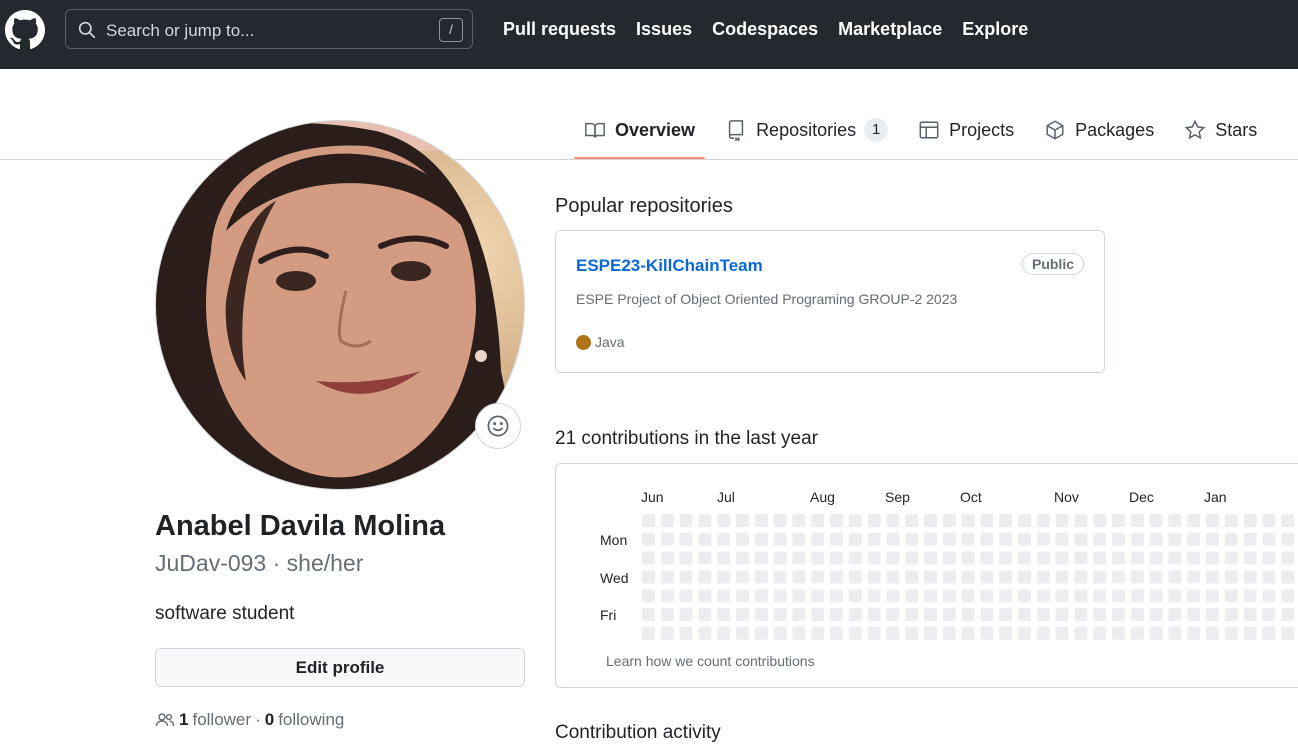 Image resolution: width=1298 pixels, height=744 pixels. Describe the element at coordinates (340, 667) in the screenshot. I see `edit-profile-button: Edit profile` at that location.